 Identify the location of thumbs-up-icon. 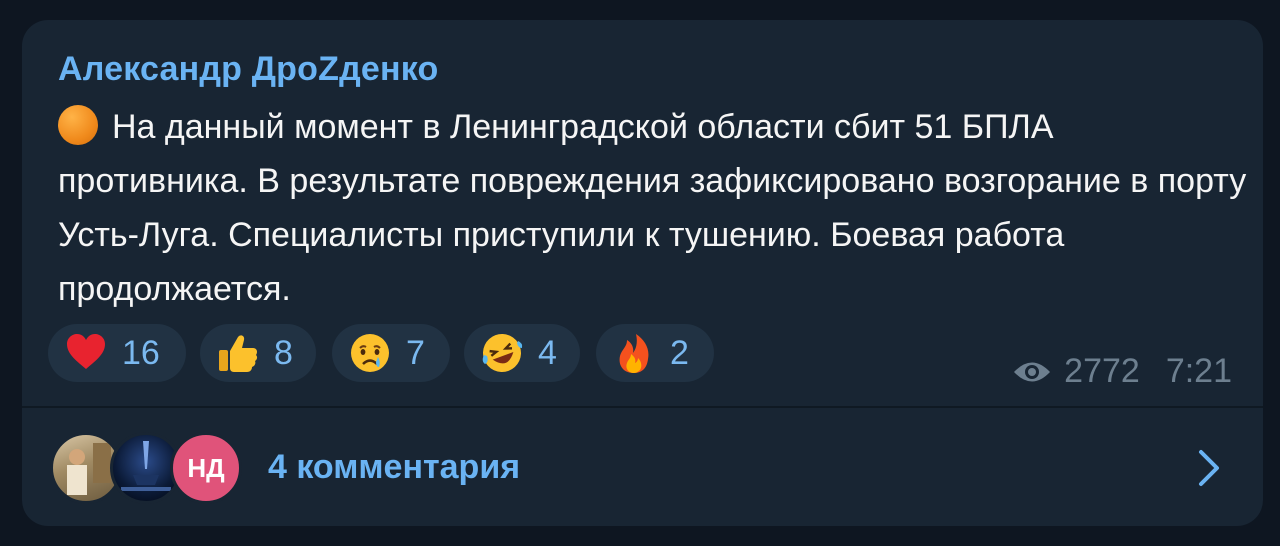
(238, 353).